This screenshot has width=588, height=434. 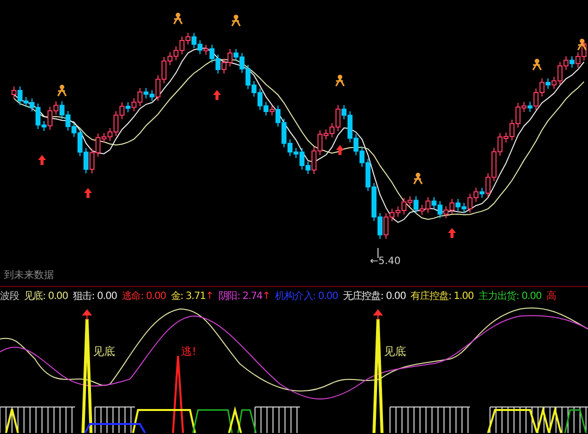 I want to click on signal-label: 逃!, so click(x=188, y=351).